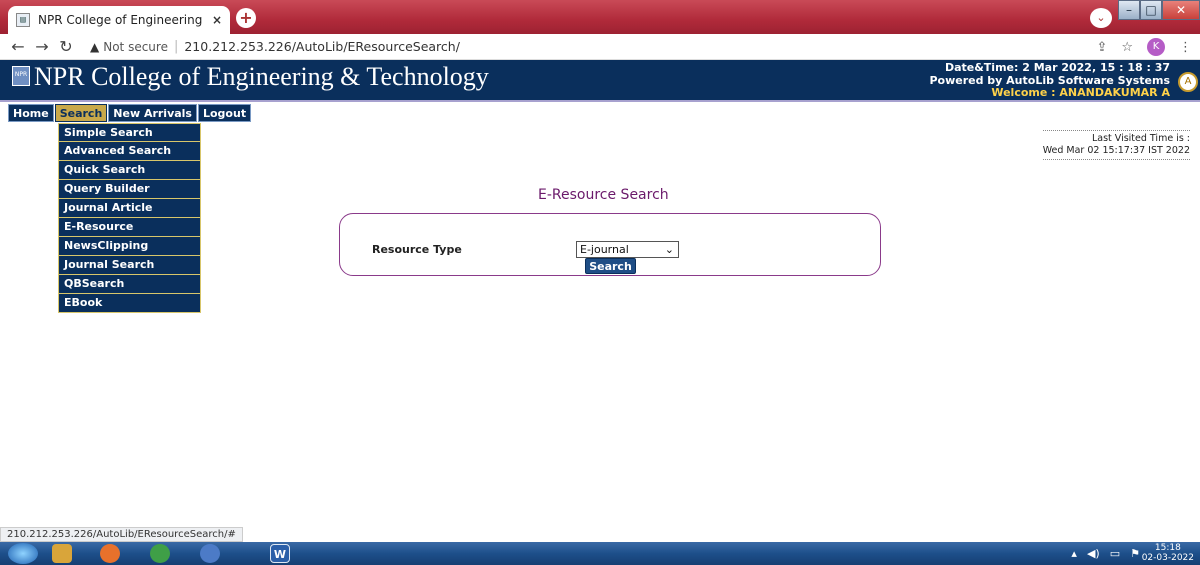 This screenshot has height=565, width=1200. What do you see at coordinates (129, 170) in the screenshot?
I see `menu-item-quick-search: Quick Search` at bounding box center [129, 170].